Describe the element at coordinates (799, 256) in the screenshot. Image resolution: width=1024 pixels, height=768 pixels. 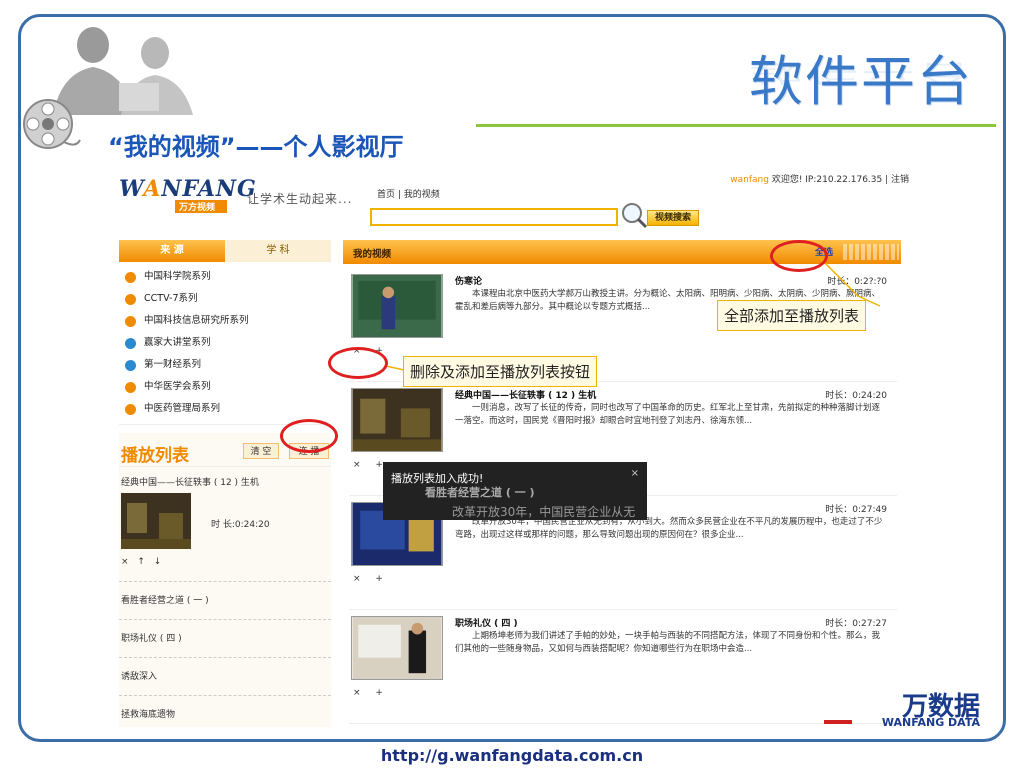
I see `highlight-select-all` at that location.